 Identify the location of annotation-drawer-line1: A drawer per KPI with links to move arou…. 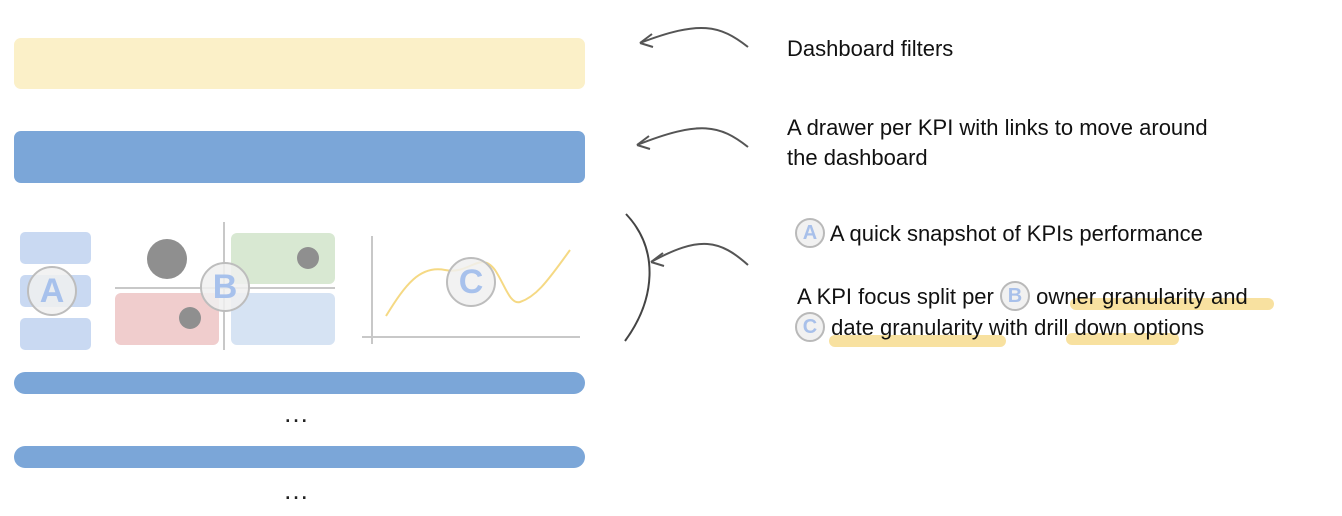
(997, 127).